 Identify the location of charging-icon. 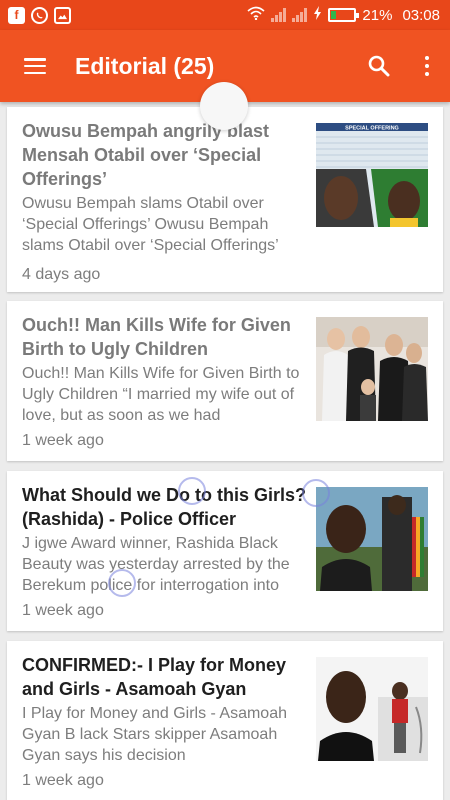
(317, 15).